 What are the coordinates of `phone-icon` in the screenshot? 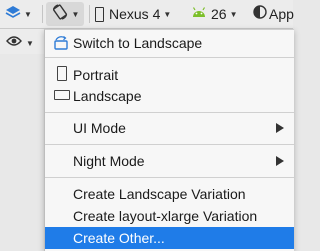 It's located at (99, 14).